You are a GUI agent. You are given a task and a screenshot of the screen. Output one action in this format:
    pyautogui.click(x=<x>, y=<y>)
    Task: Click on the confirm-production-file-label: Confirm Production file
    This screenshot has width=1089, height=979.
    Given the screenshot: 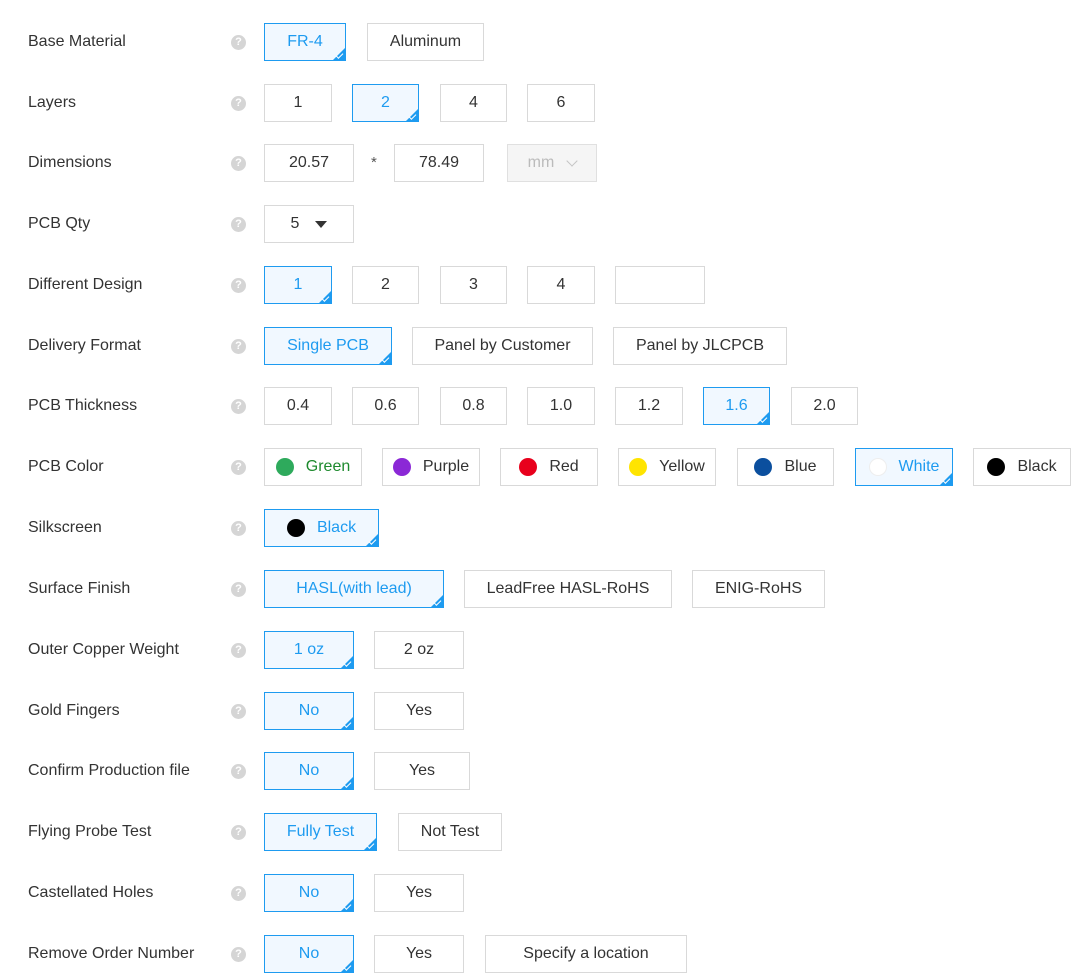 What is the action you would take?
    pyautogui.click(x=109, y=770)
    